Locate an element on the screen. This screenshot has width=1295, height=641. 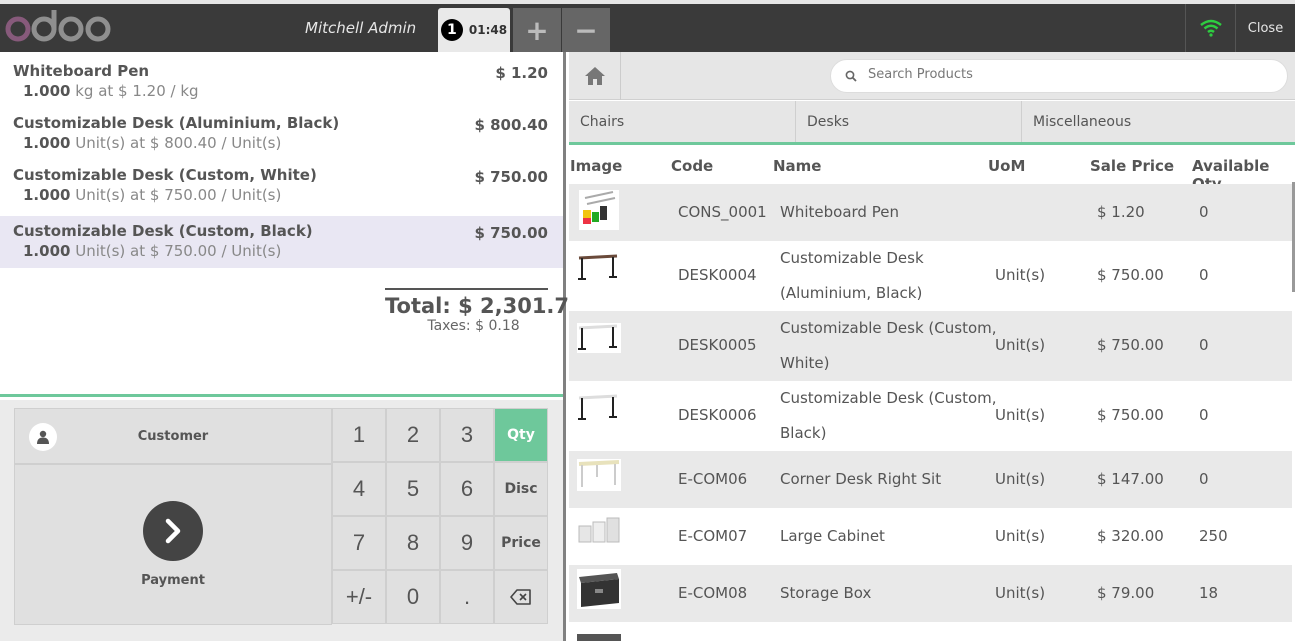
product-price: $ 320.00 is located at coordinates (1130, 536).